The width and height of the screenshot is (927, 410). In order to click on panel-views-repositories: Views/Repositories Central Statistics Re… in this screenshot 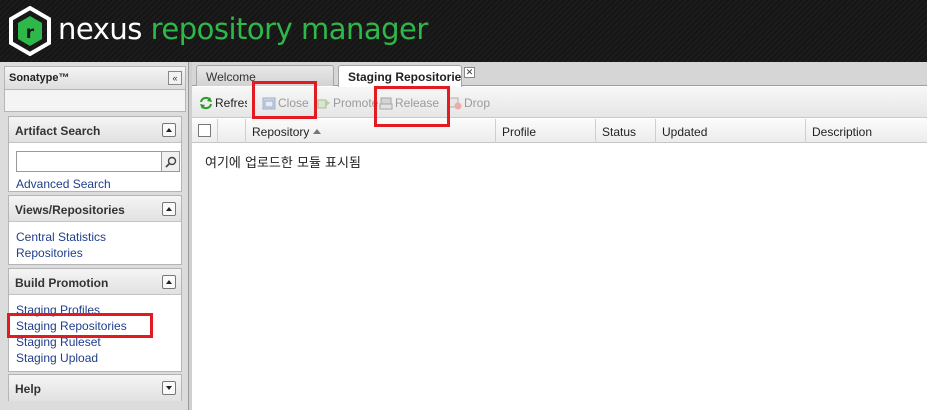, I will do `click(95, 230)`.